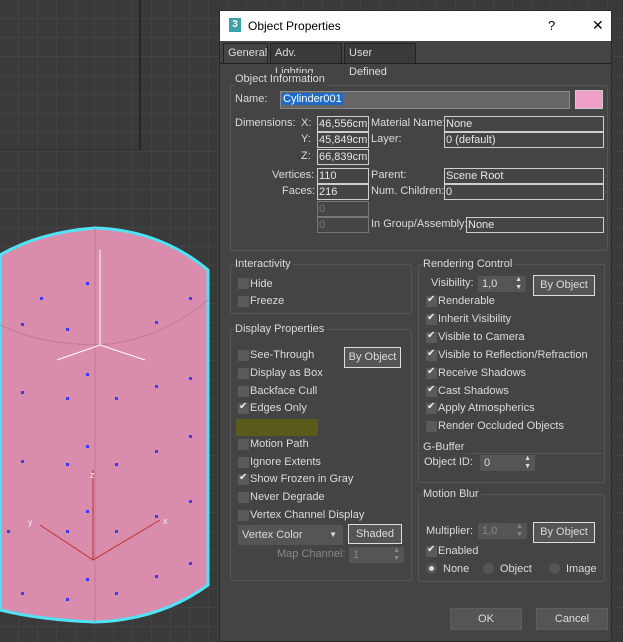  Describe the element at coordinates (572, 619) in the screenshot. I see `cancel-button: Cancel` at that location.